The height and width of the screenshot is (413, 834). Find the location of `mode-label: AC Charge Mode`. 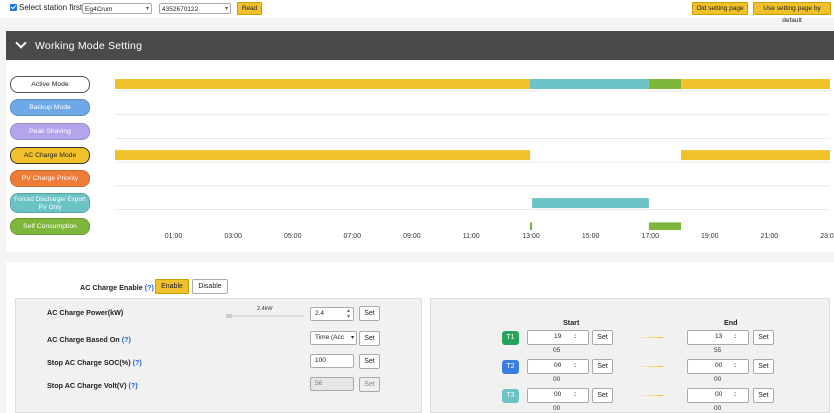

mode-label: AC Charge Mode is located at coordinates (50, 155).